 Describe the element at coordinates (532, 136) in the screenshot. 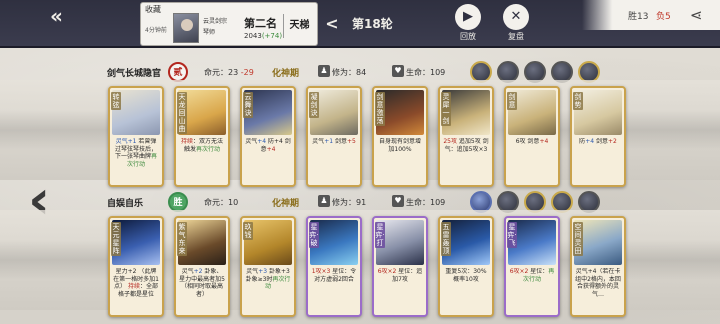

I see `player1-card: 剑意 6攻 剑意+4` at that location.